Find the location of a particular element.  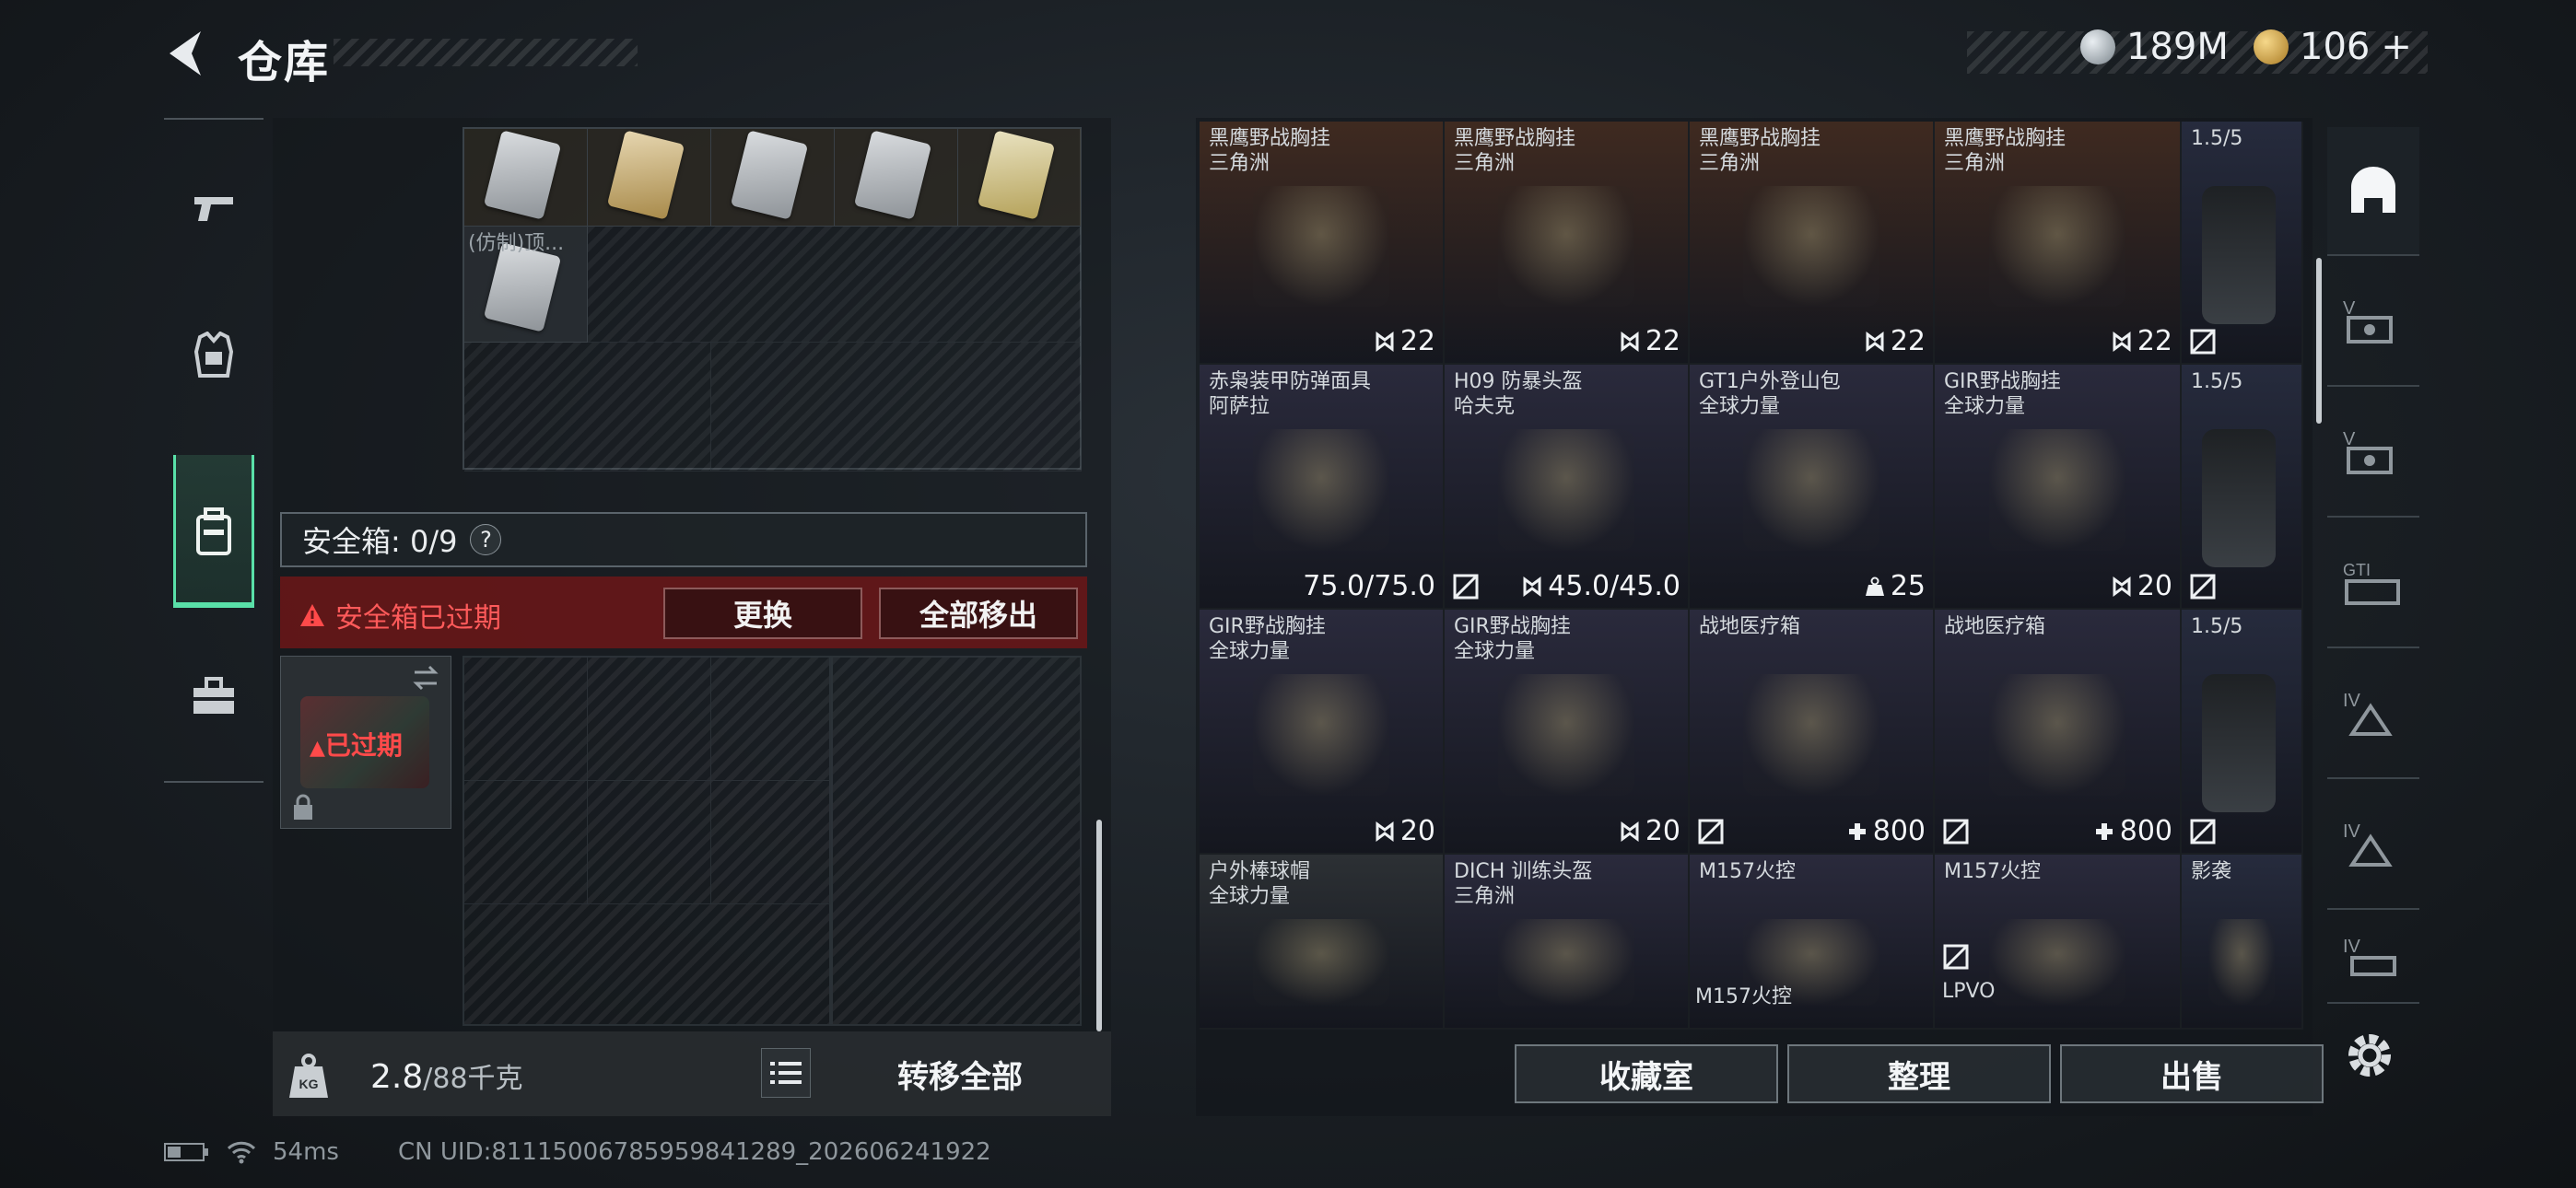

item-tile: H09 防暴头盔 哈夫克 45.0/45.0 is located at coordinates (1567, 487).